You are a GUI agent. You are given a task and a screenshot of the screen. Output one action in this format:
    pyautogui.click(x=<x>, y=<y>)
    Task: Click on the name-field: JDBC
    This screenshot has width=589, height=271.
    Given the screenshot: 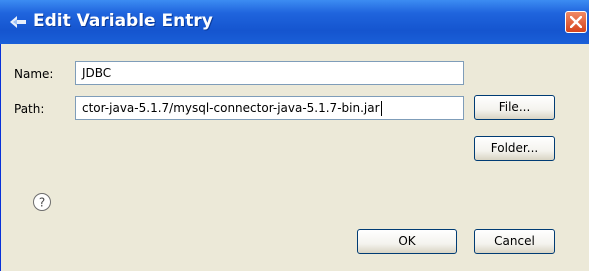 What is the action you would take?
    pyautogui.click(x=269, y=73)
    